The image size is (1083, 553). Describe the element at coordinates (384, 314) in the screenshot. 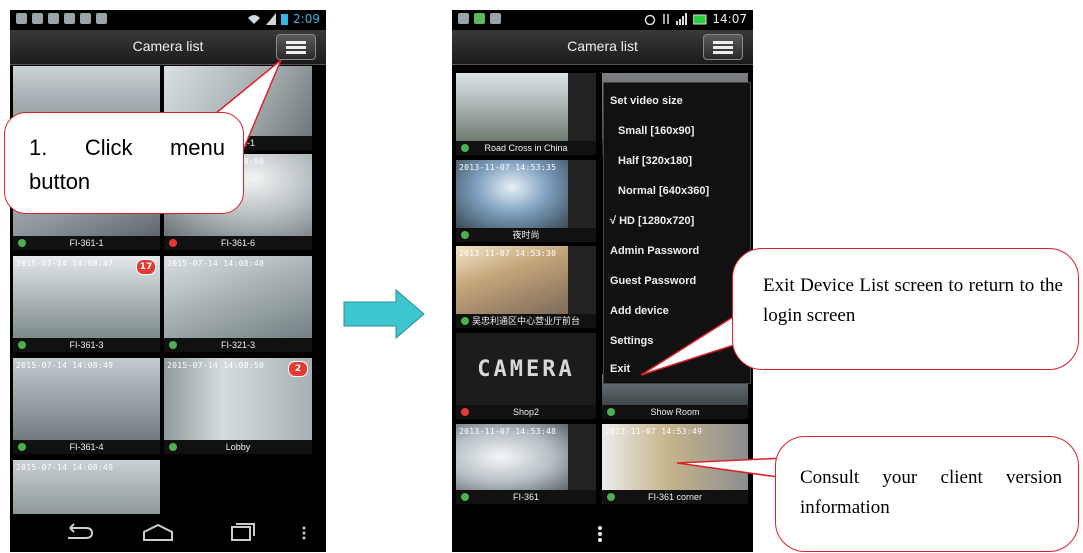

I see `next-step-arrow` at that location.